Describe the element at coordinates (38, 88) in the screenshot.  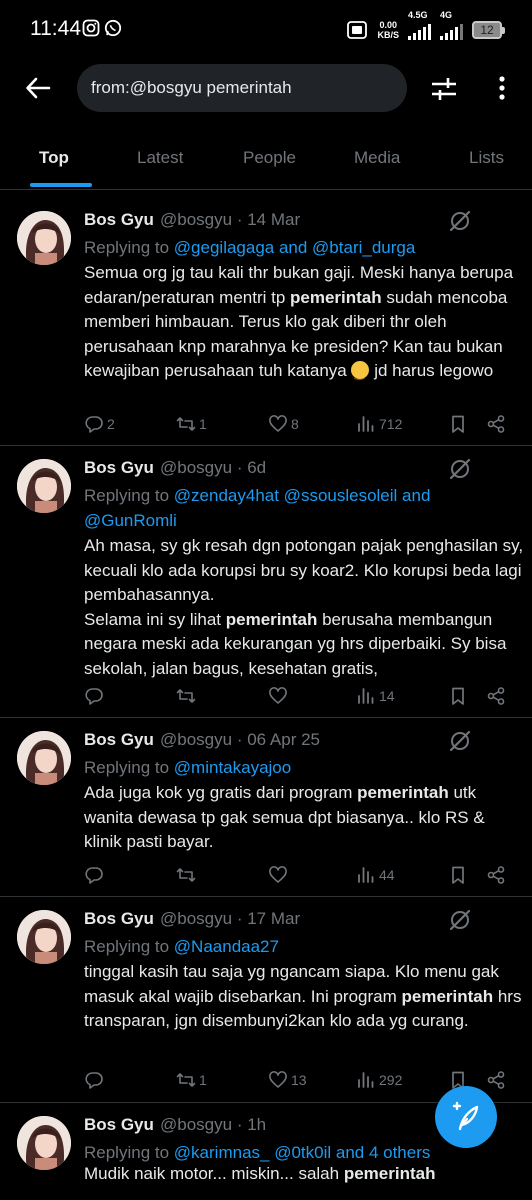
I see `back-arrow-icon` at that location.